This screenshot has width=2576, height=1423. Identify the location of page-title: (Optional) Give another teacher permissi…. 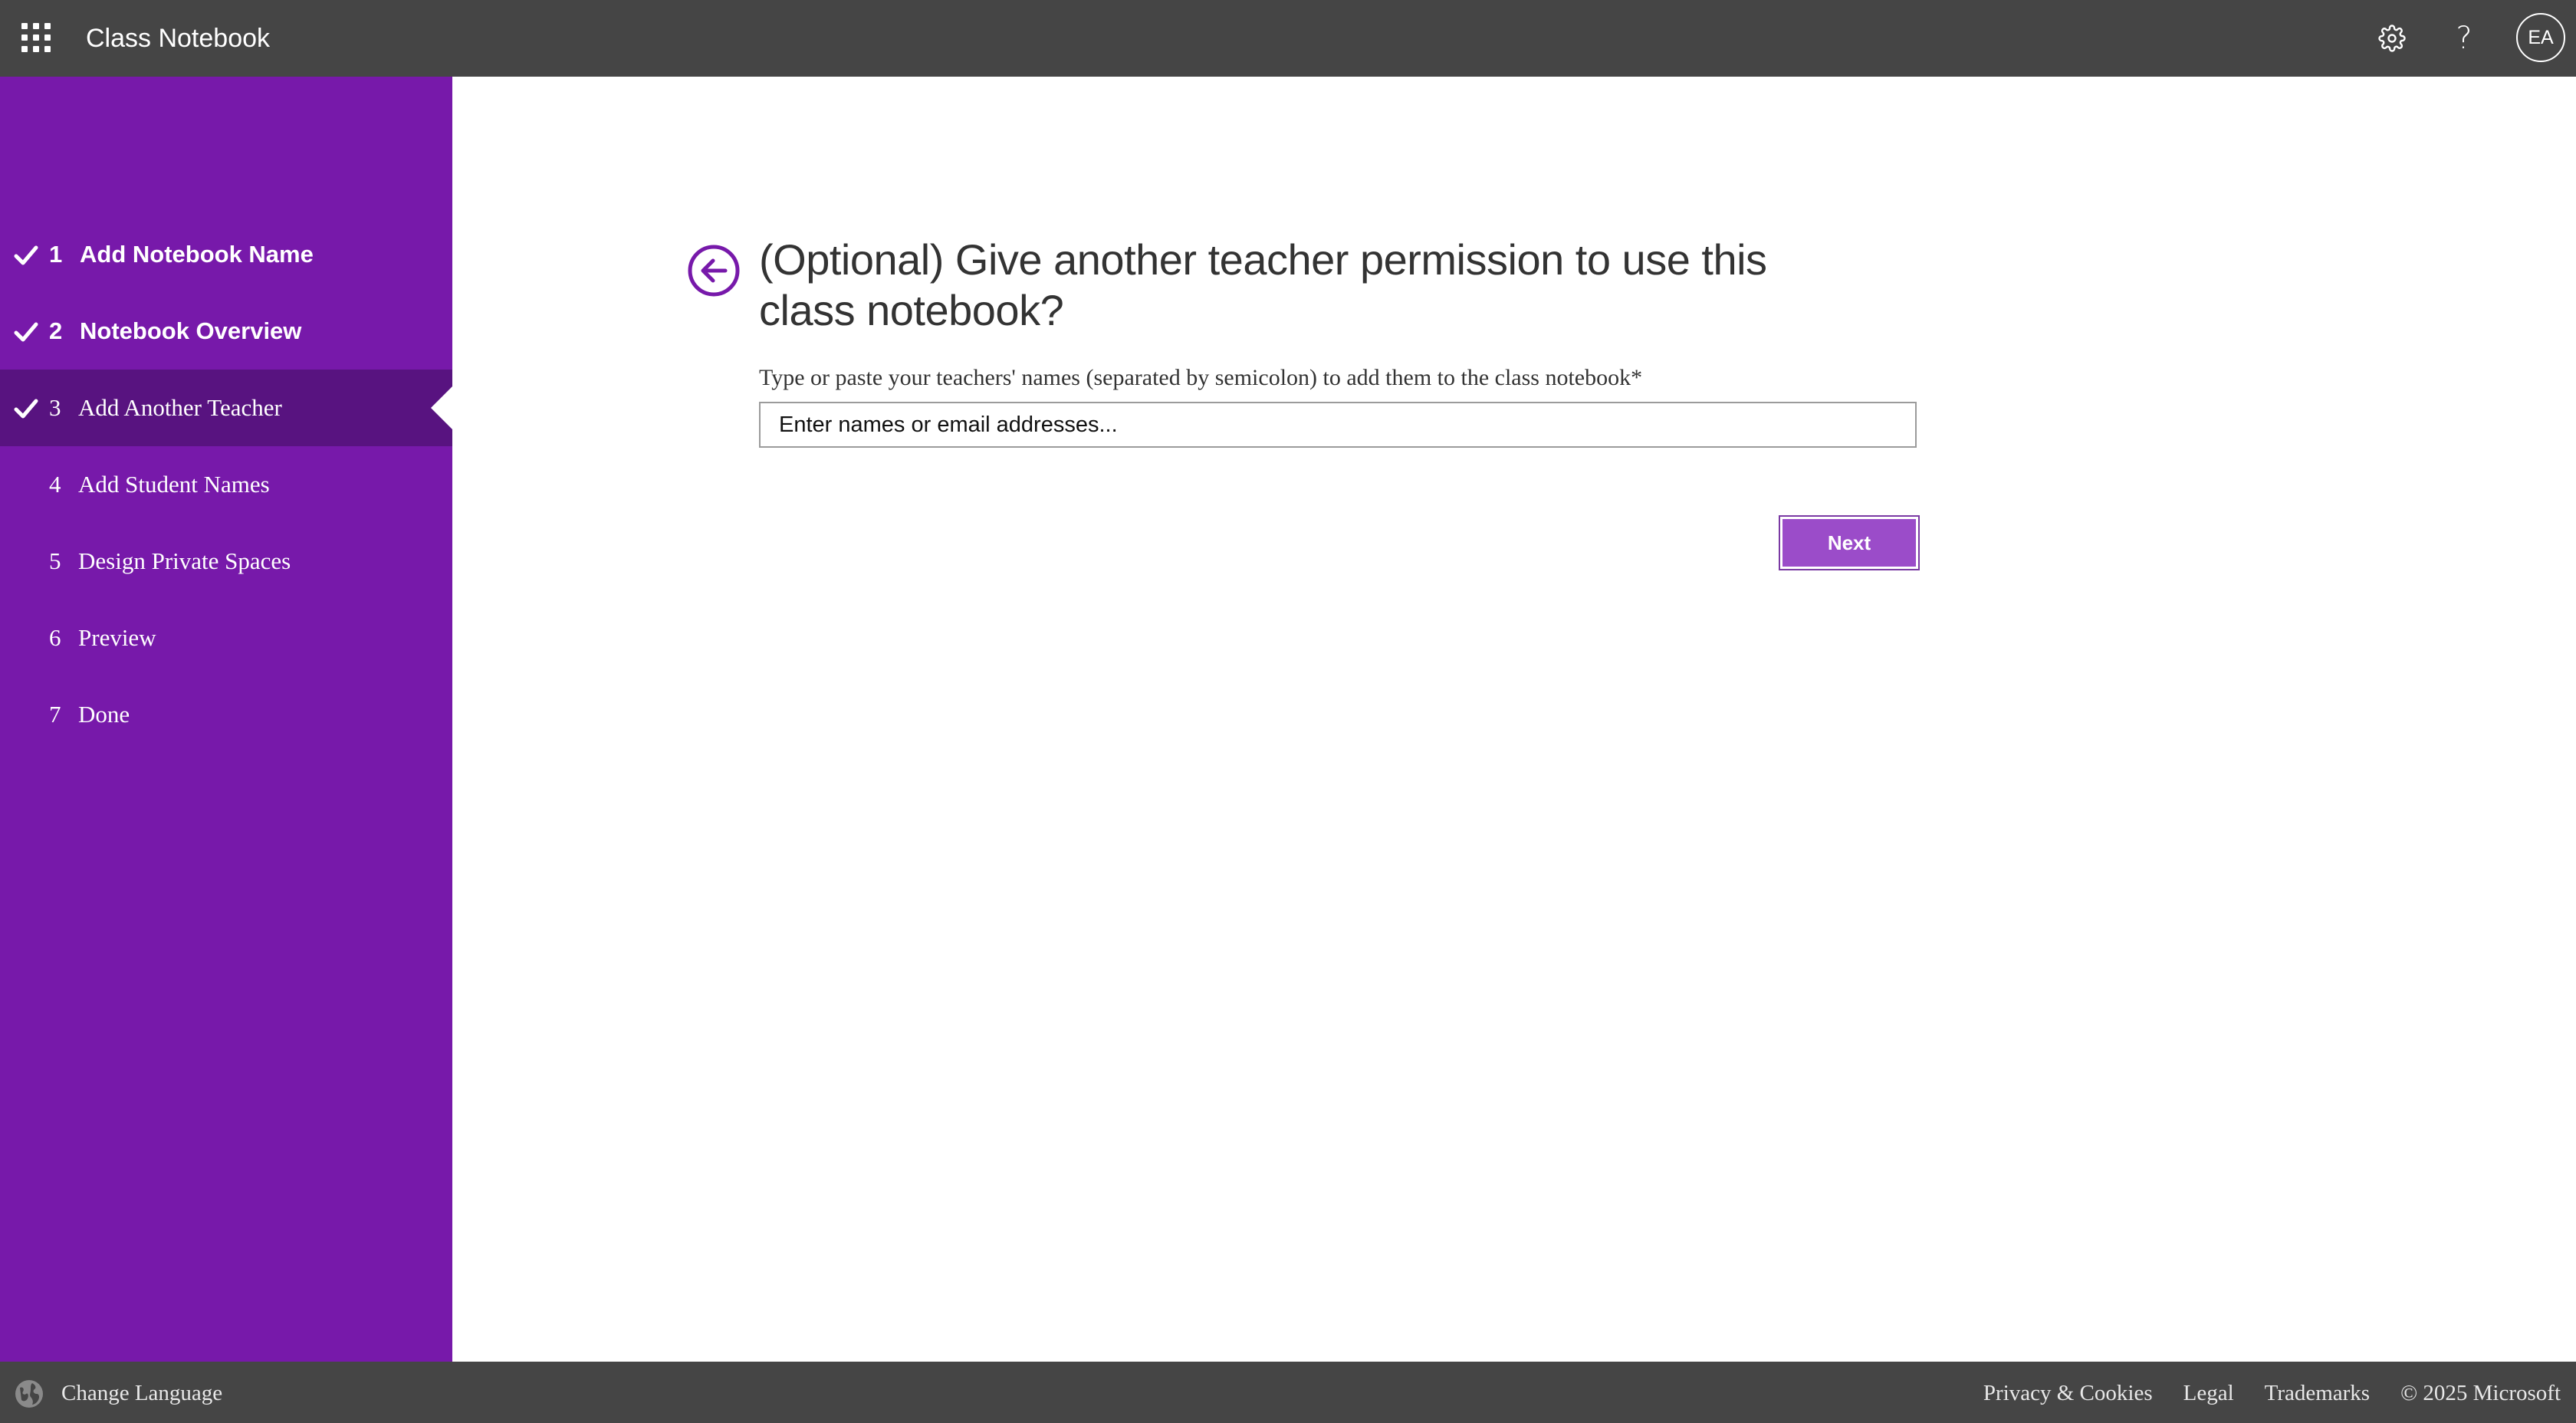
(1263, 284).